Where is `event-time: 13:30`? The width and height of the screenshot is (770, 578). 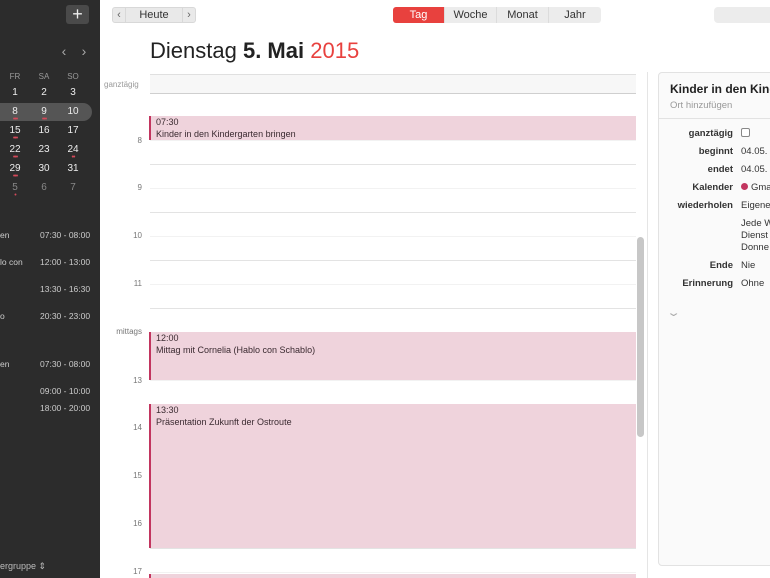
event-time: 13:30 is located at coordinates (167, 410).